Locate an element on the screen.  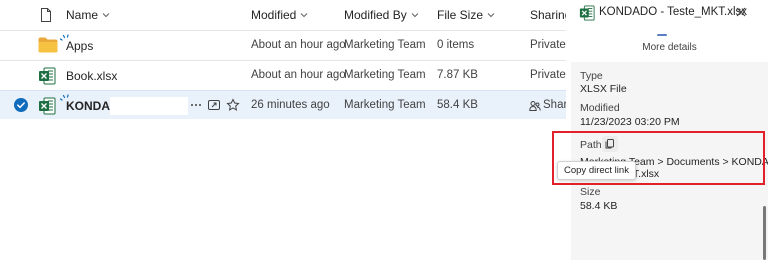
more-details-indicator is located at coordinates (662, 35).